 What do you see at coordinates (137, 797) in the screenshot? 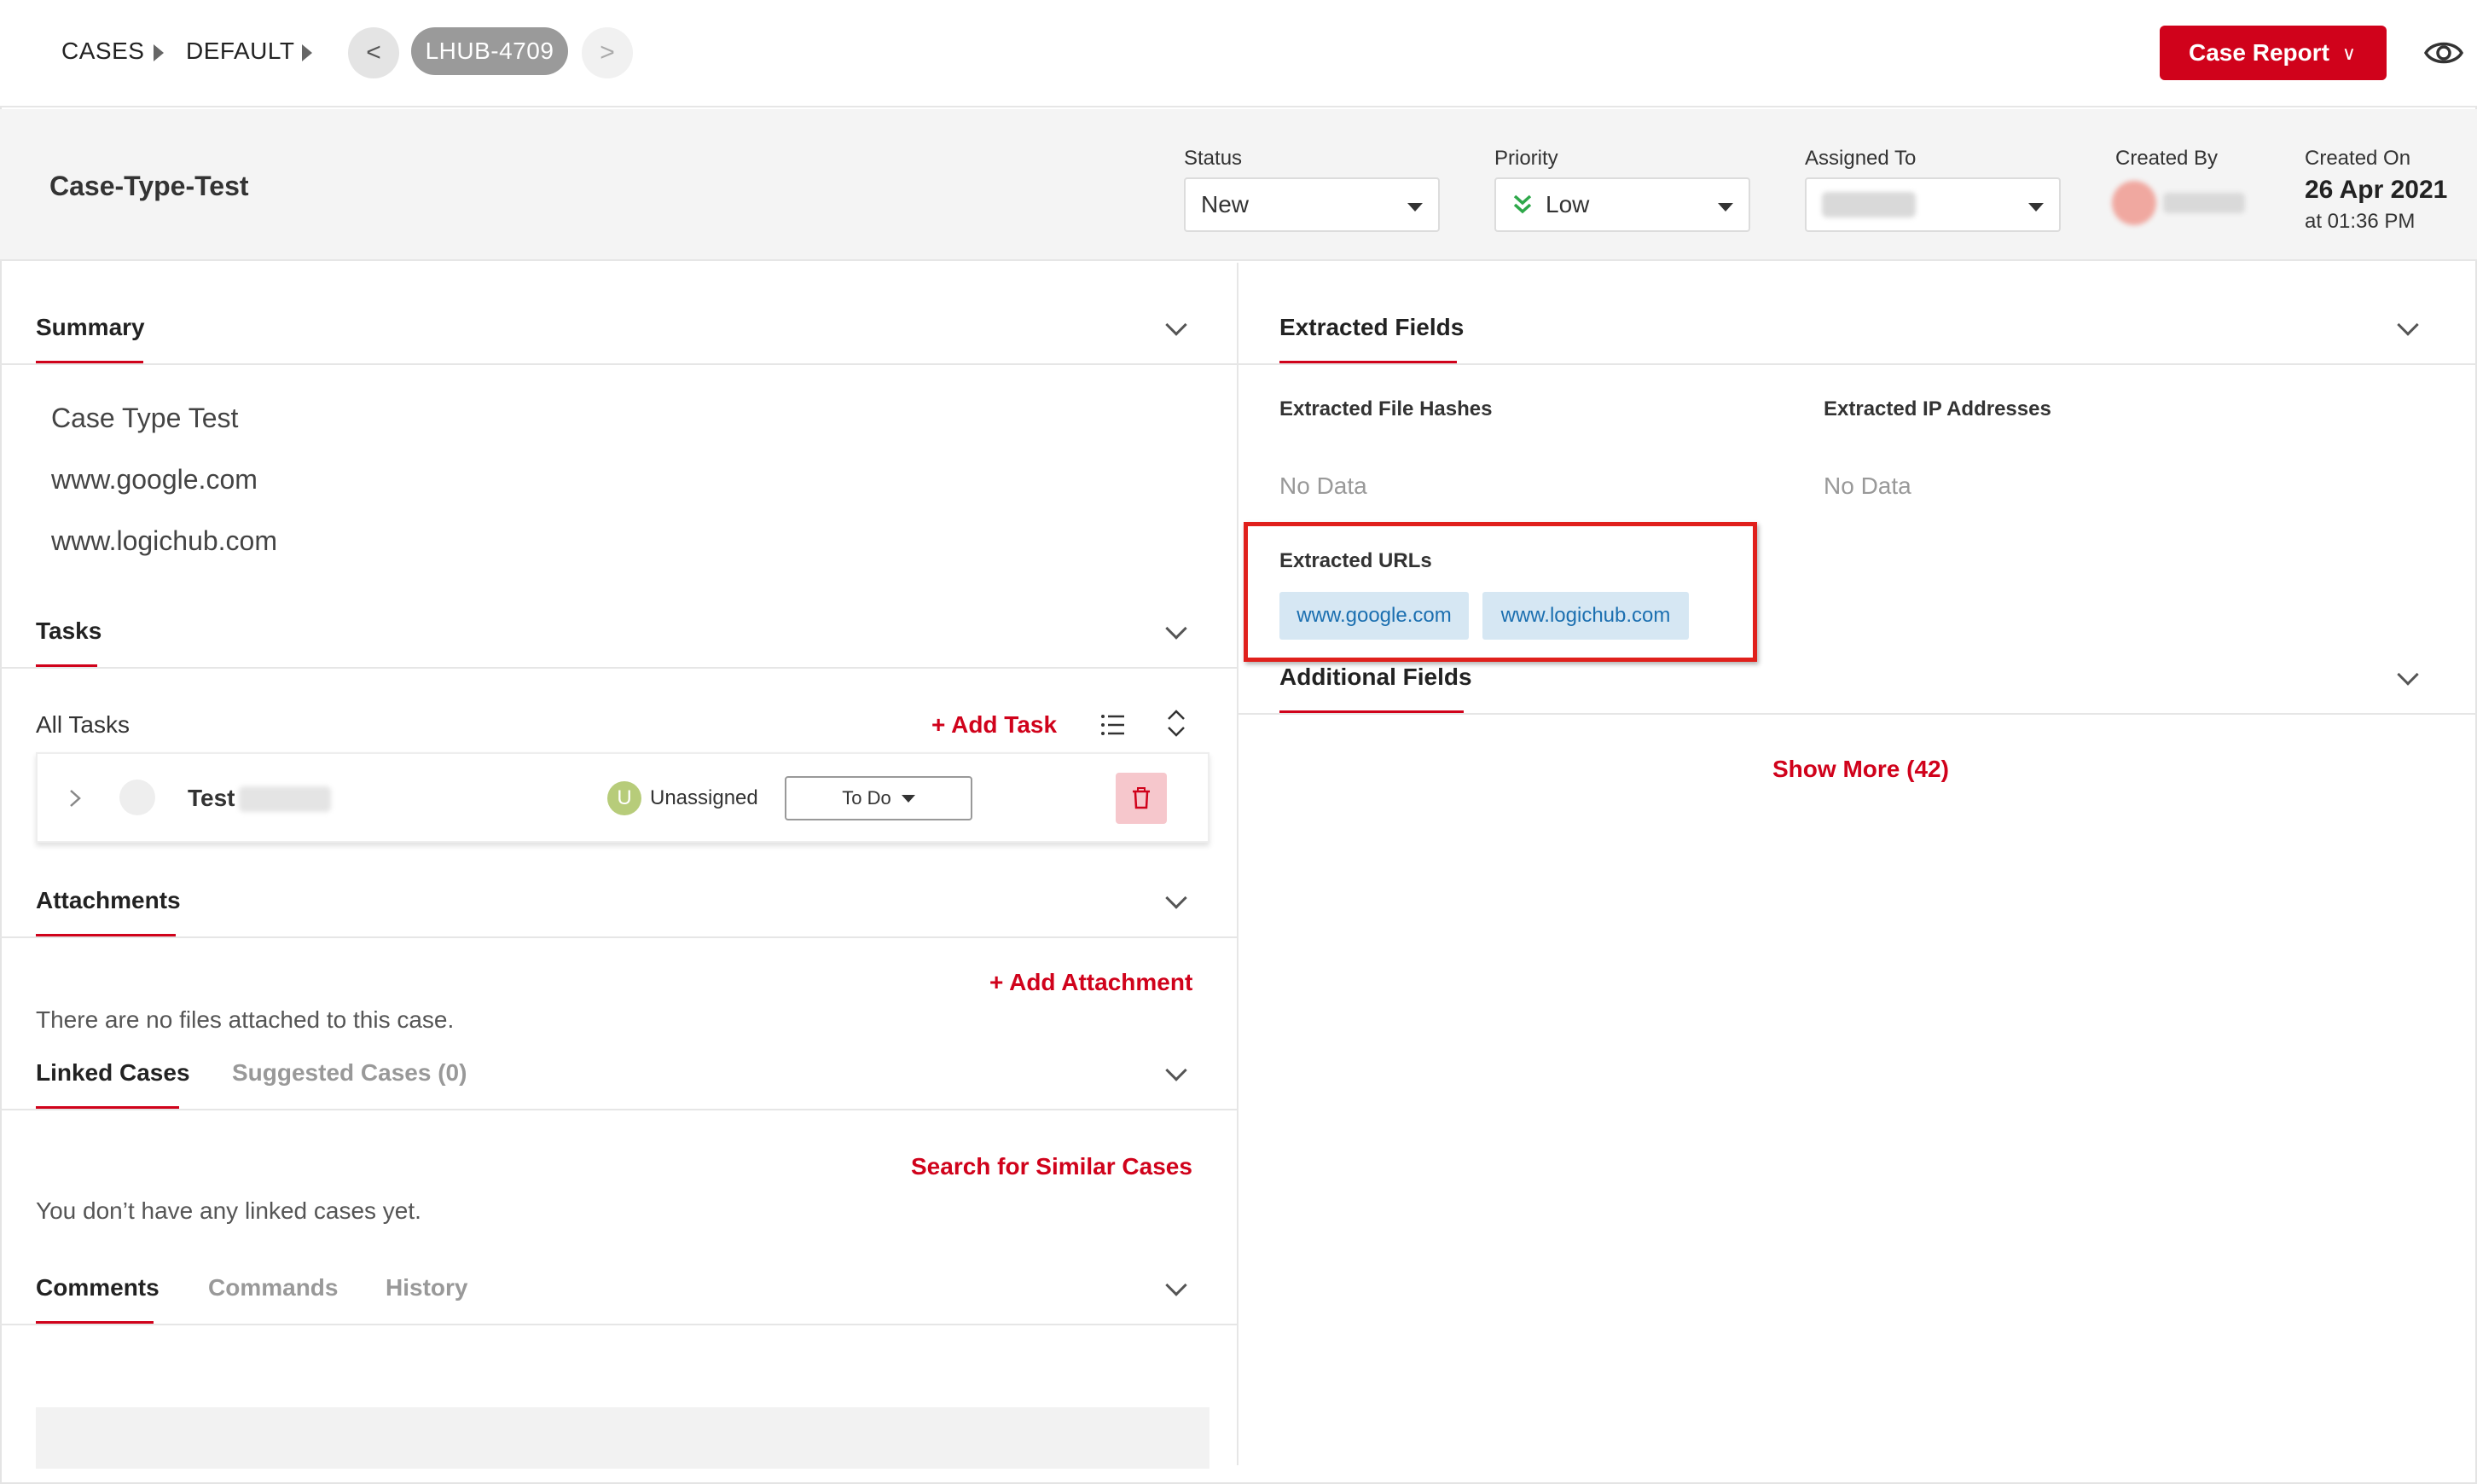
I see `task-checkbox` at bounding box center [137, 797].